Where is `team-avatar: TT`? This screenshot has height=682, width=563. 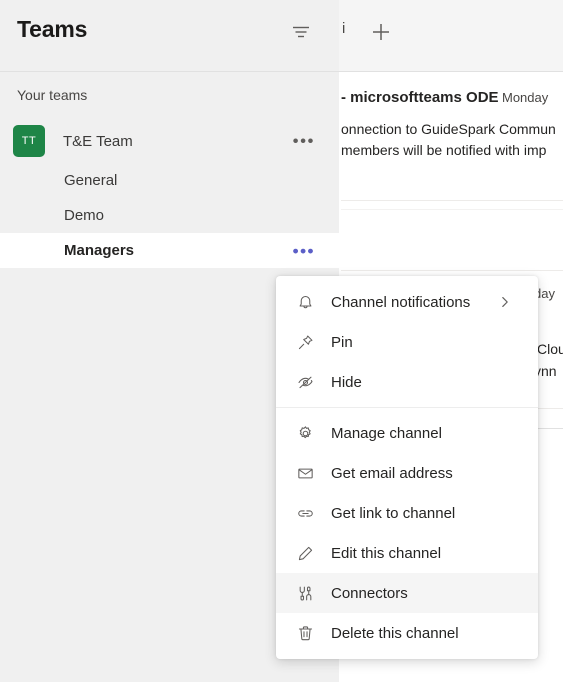 team-avatar: TT is located at coordinates (29, 141).